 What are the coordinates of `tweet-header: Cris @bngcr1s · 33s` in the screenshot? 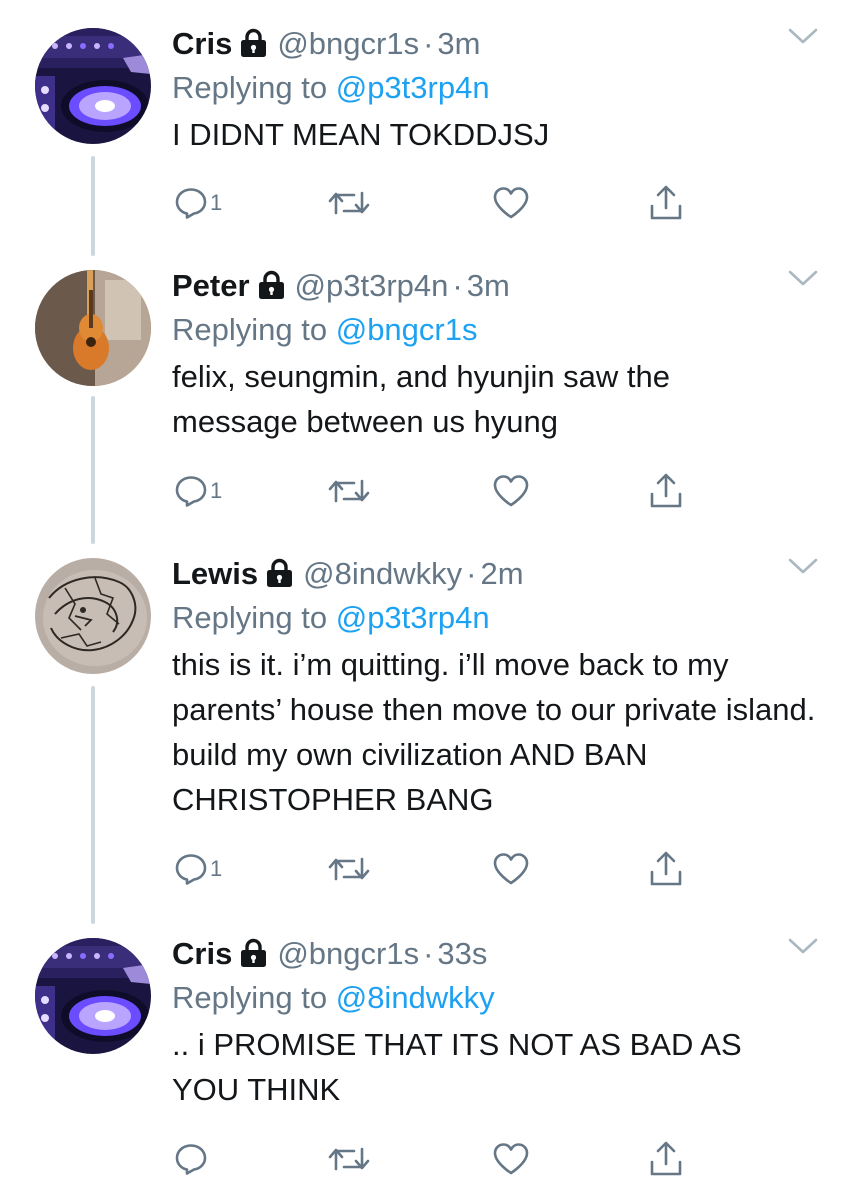 It's located at (496, 954).